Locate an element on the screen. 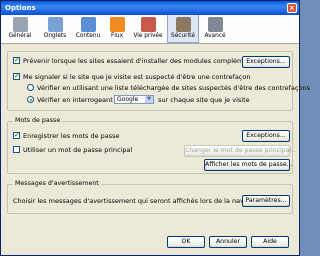  remember-passwords-checkbox: ✔ is located at coordinates (16, 135).